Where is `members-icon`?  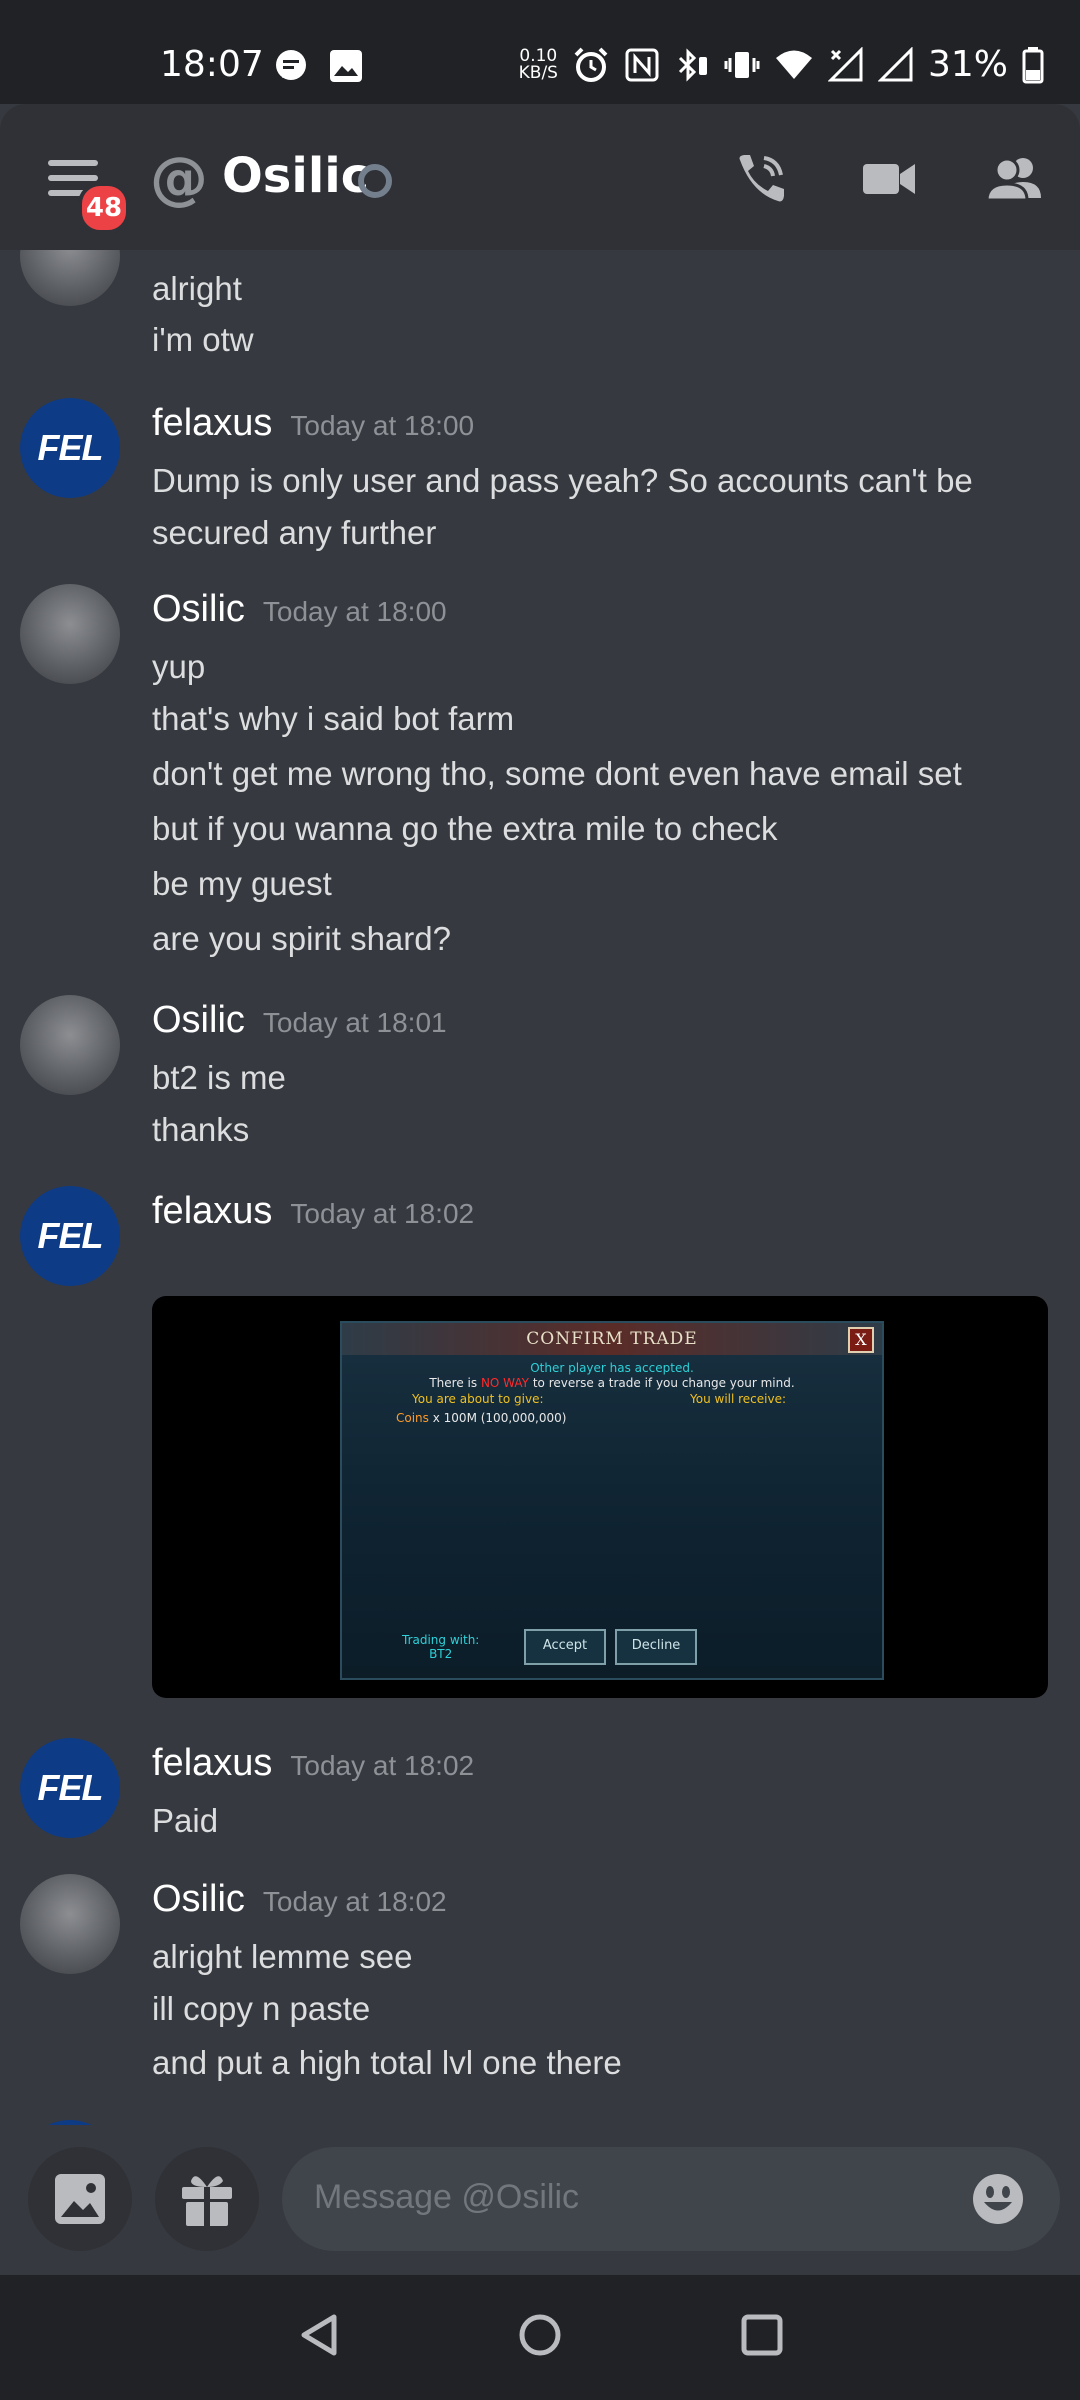
members-icon is located at coordinates (1015, 179).